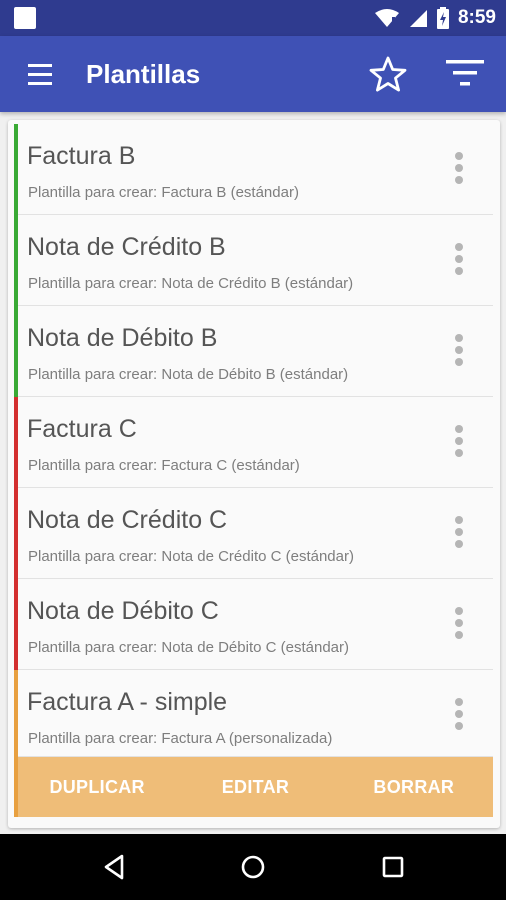 The width and height of the screenshot is (506, 900). Describe the element at coordinates (81, 156) in the screenshot. I see `template-title: Factura B` at that location.